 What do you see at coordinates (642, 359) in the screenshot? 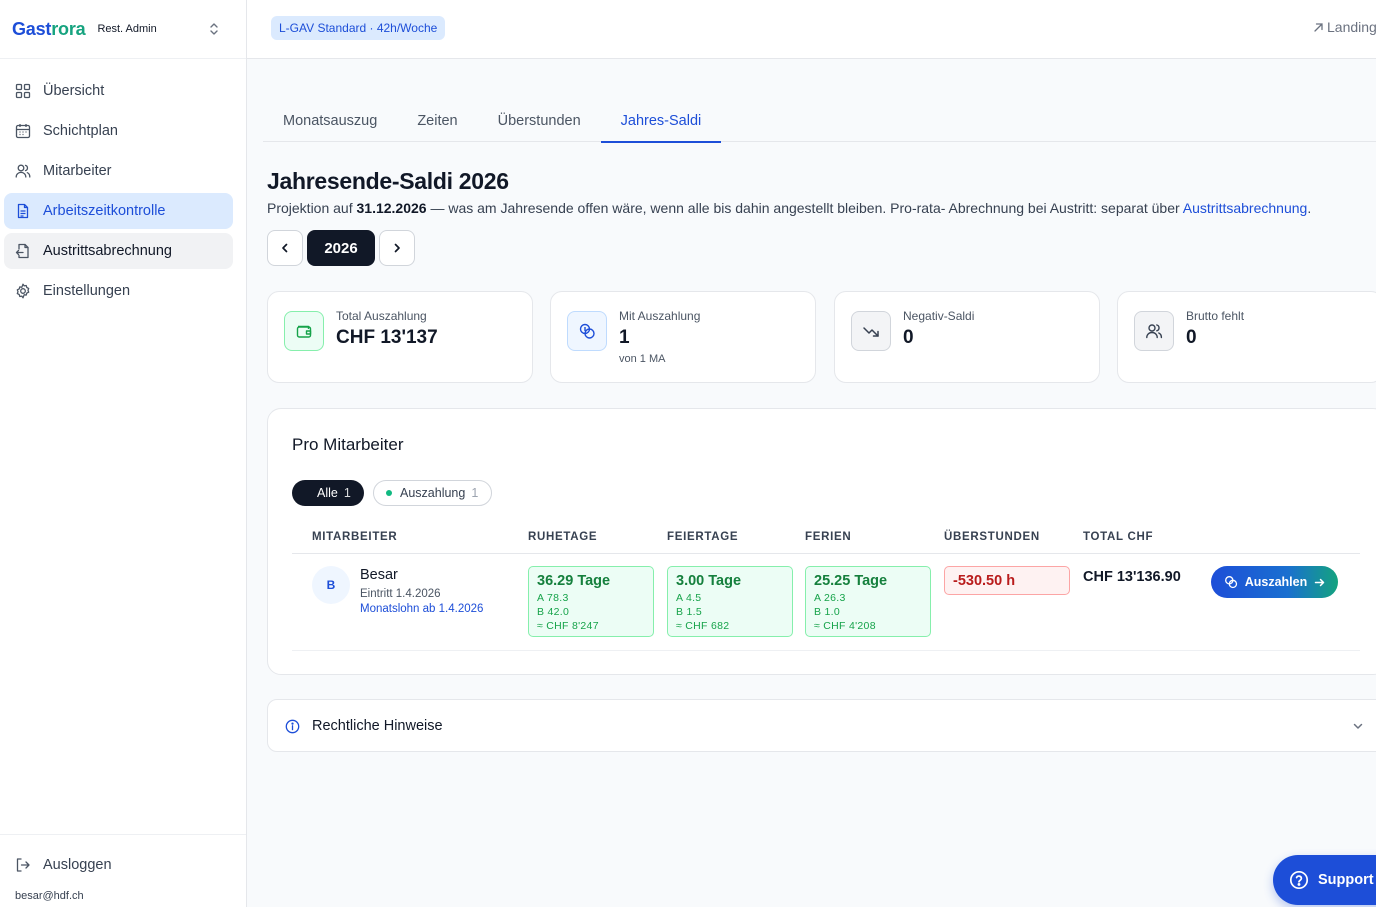
I see `stat-note: von 1 MA` at bounding box center [642, 359].